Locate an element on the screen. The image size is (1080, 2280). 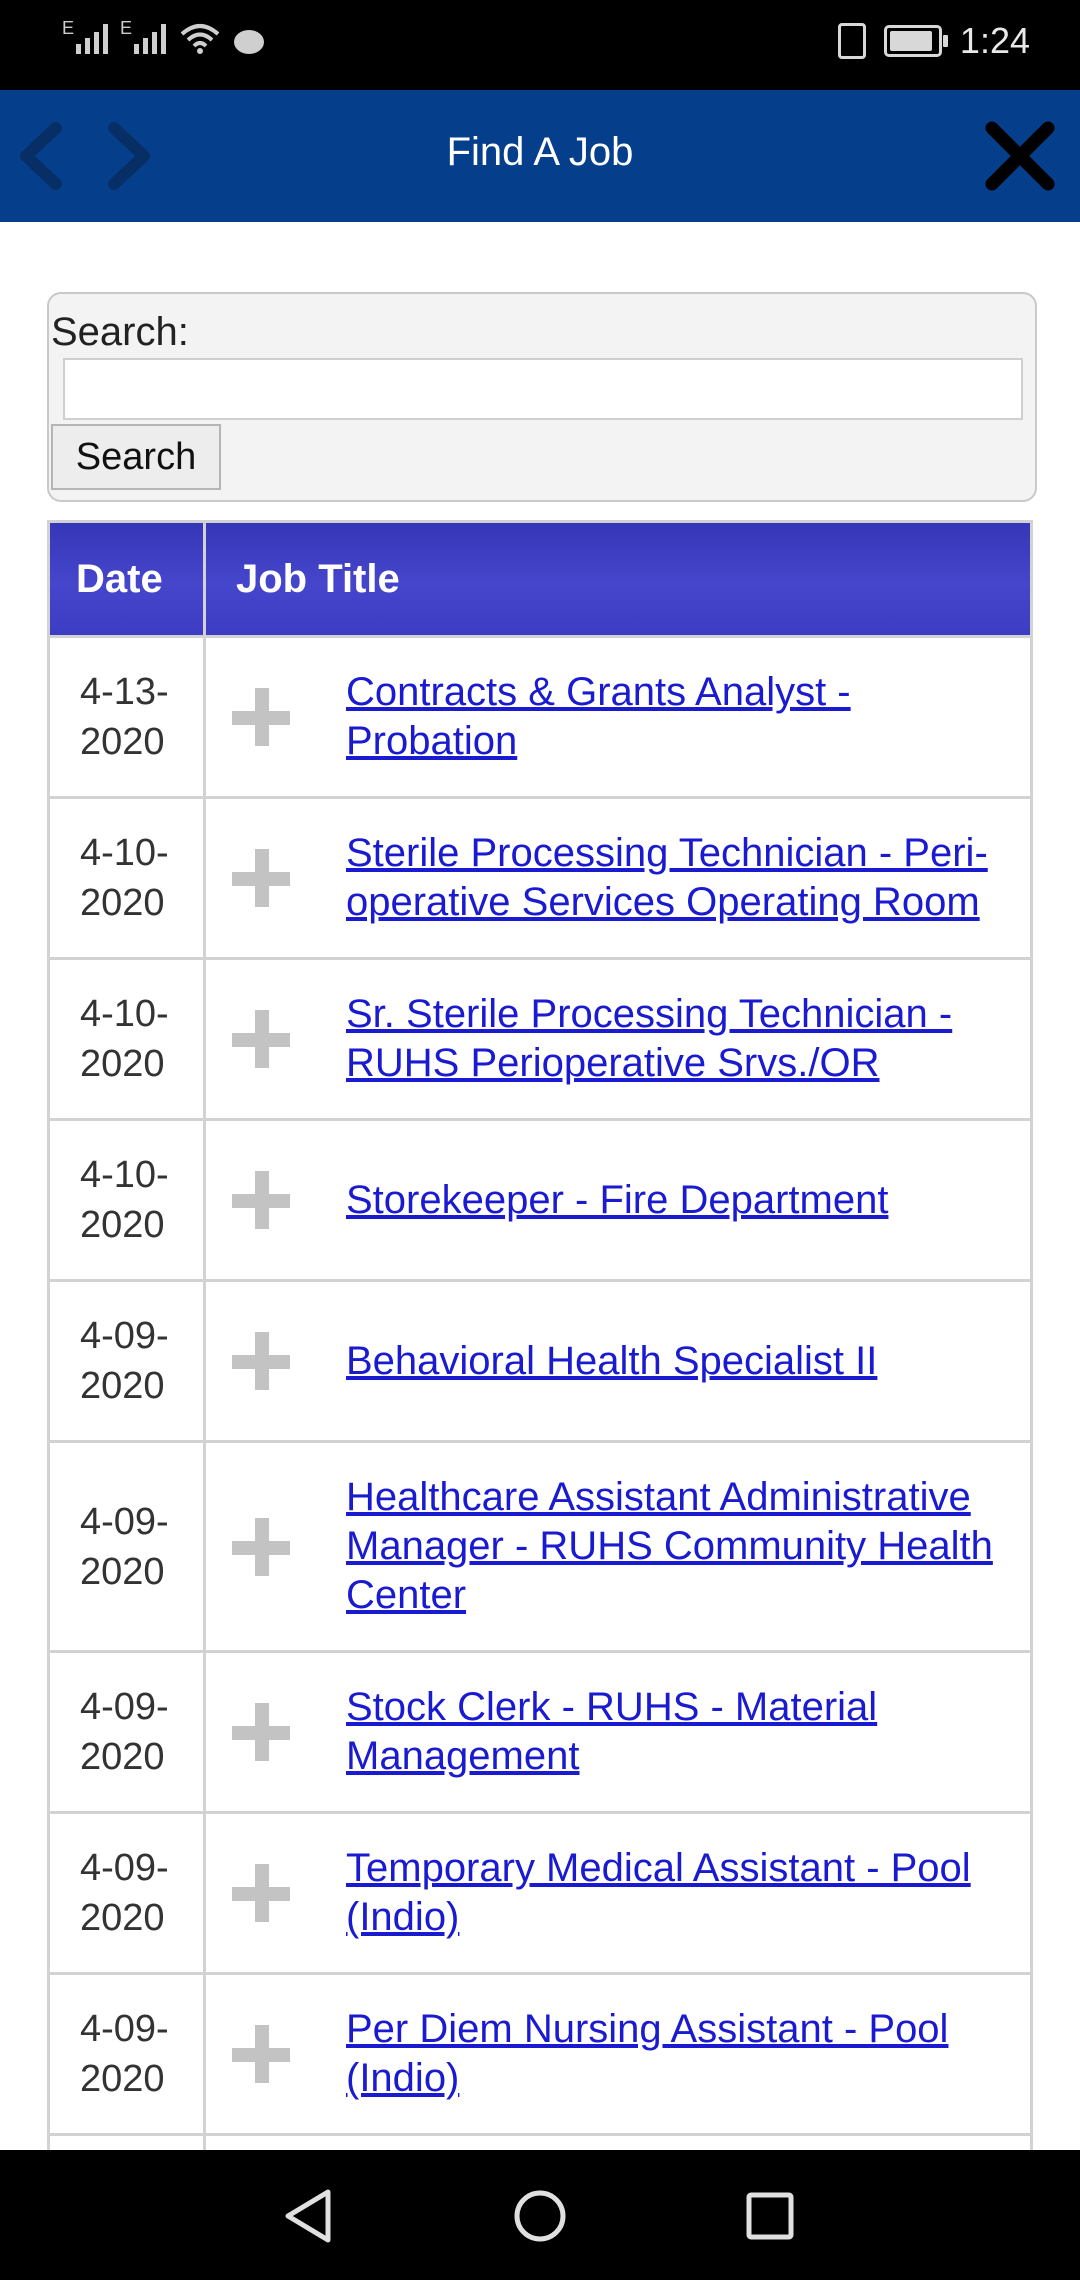
home-circle-icon is located at coordinates (540, 2216).